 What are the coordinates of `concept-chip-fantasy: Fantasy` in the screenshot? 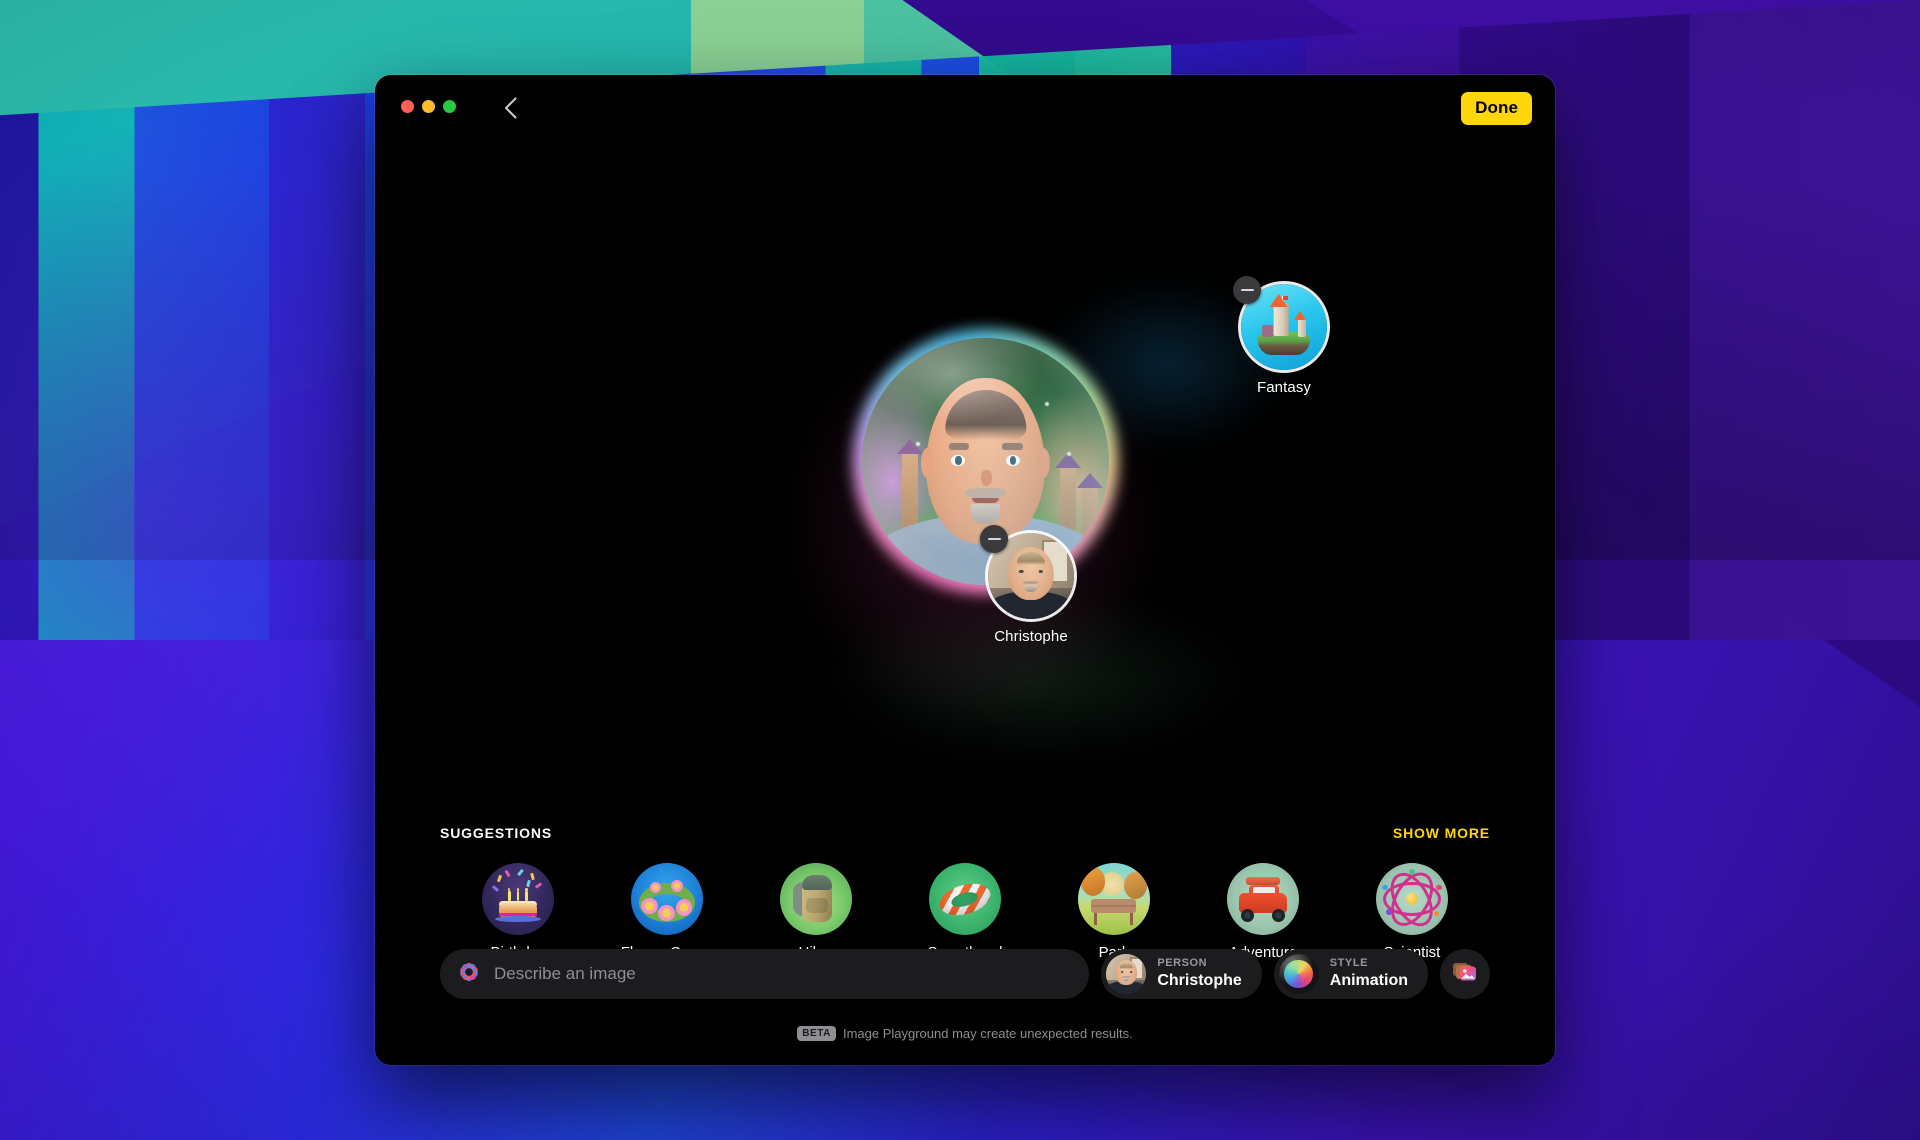 It's located at (1280, 336).